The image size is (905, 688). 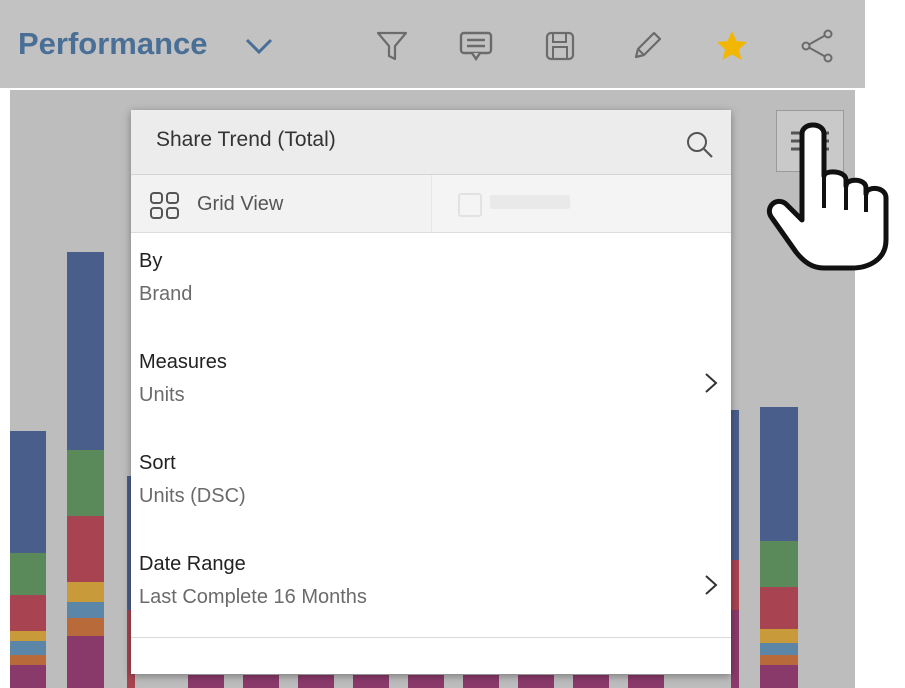 What do you see at coordinates (192, 564) in the screenshot?
I see `item-label: Date Range` at bounding box center [192, 564].